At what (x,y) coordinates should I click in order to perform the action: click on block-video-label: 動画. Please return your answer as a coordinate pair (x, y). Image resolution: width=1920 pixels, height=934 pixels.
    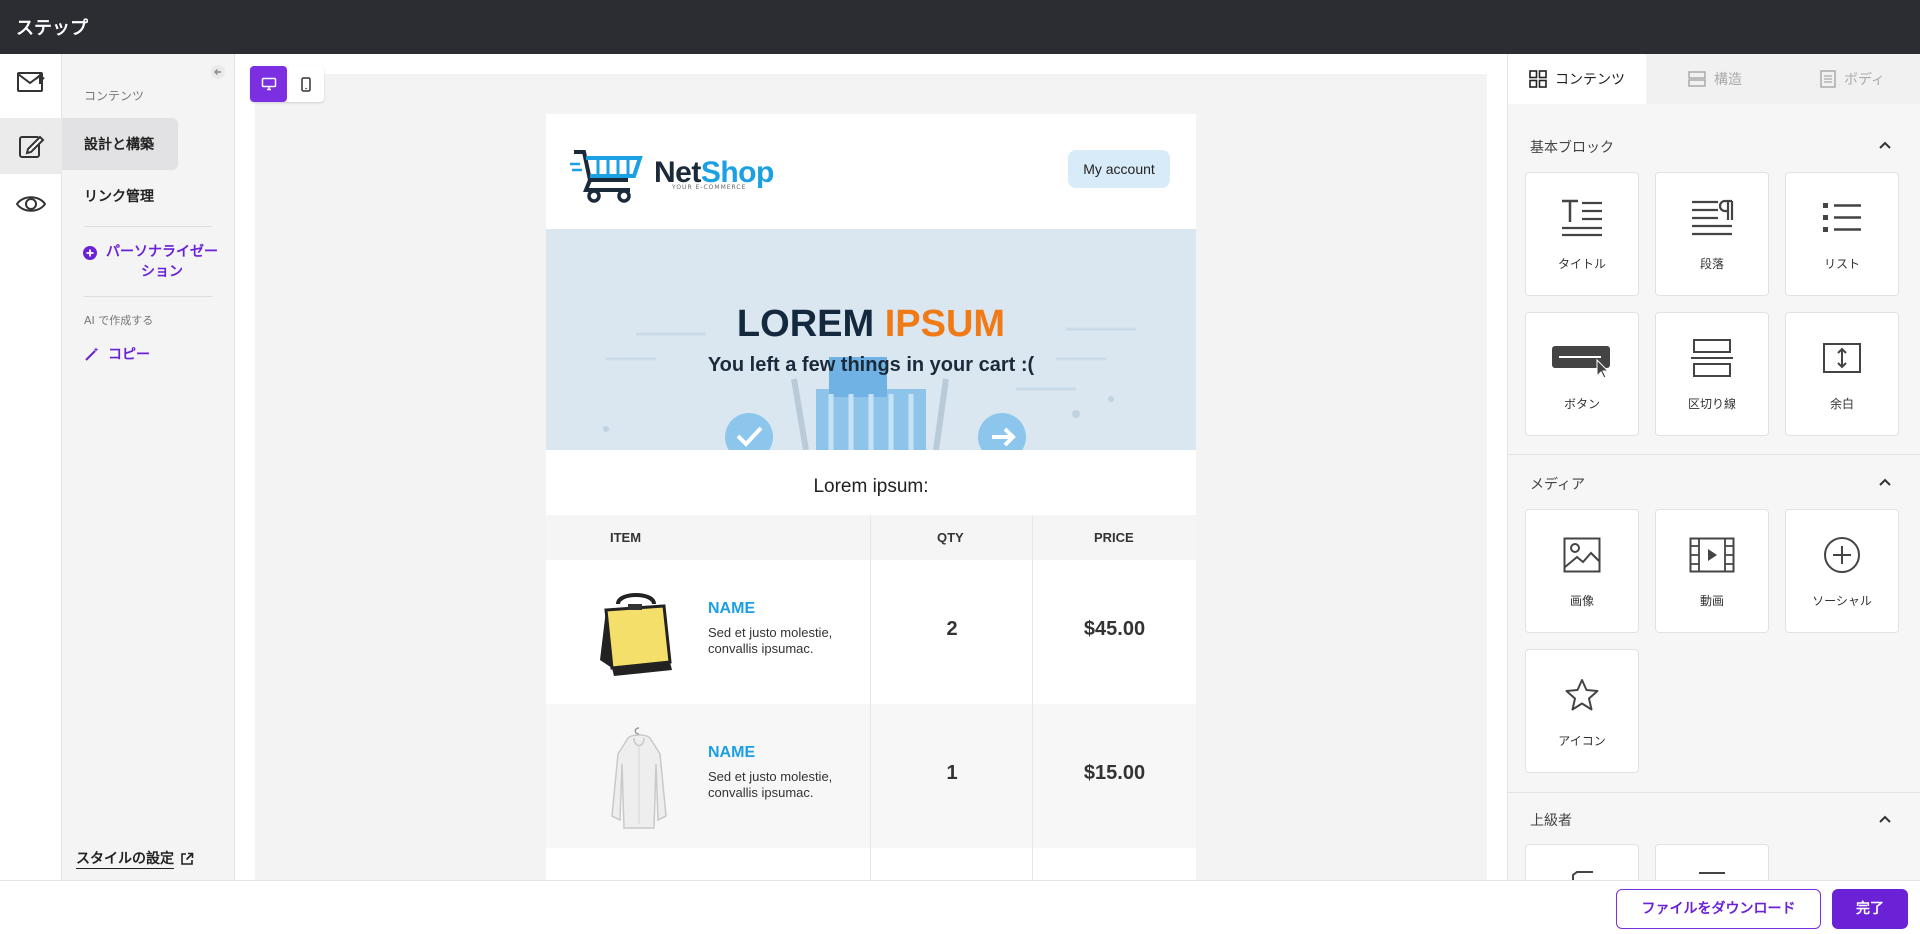
    Looking at the image, I should click on (1711, 601).